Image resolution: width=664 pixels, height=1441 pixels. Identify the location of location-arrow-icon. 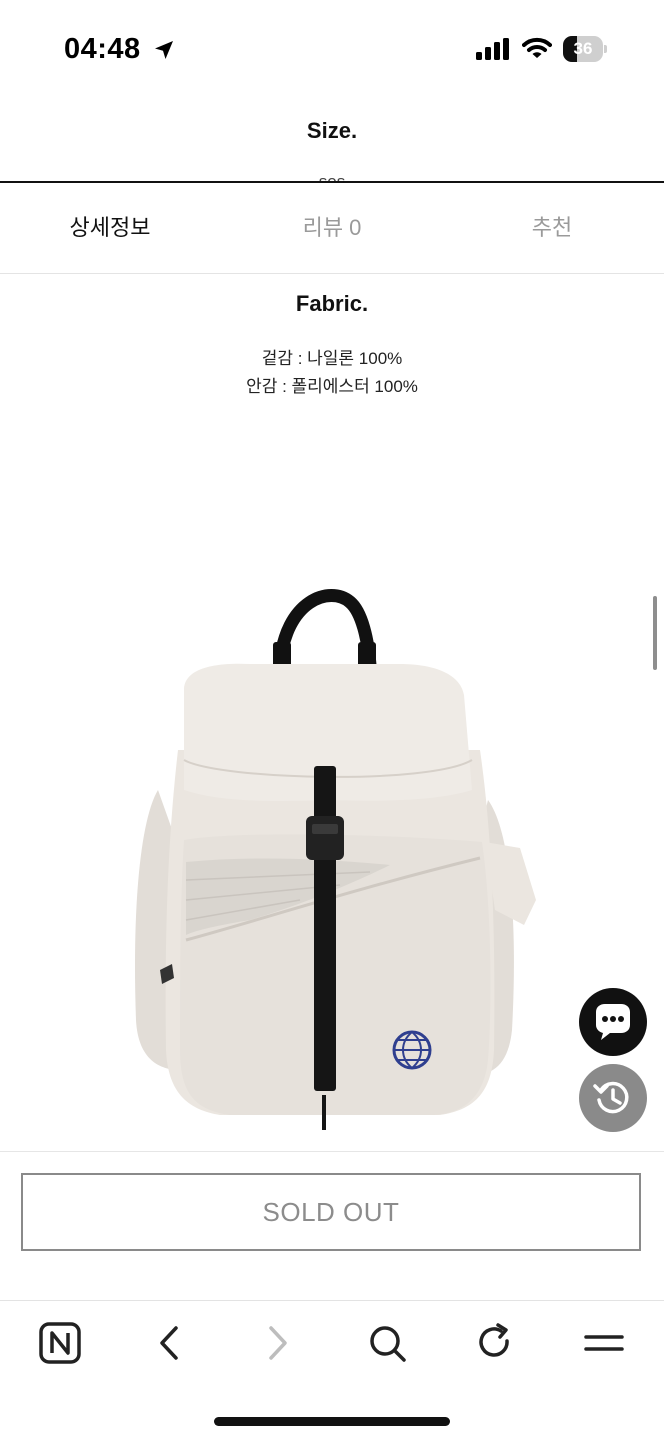
(164, 50).